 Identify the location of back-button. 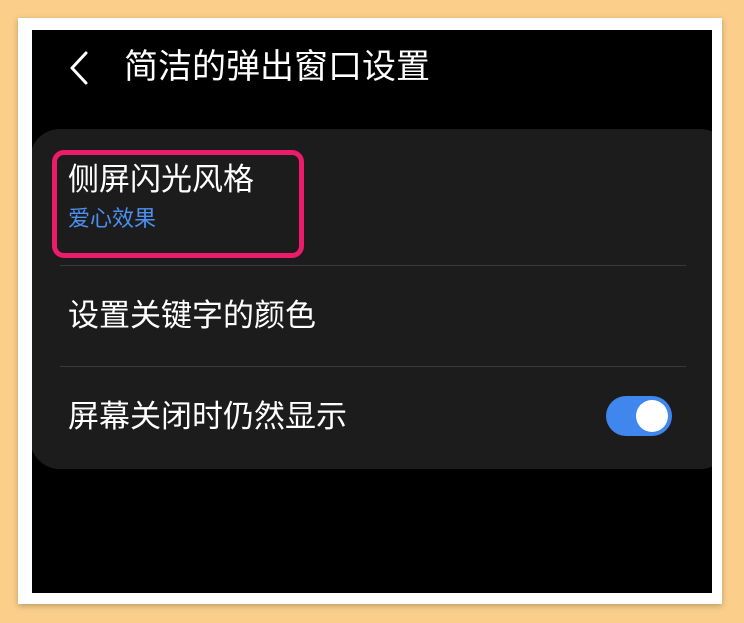
(80, 68).